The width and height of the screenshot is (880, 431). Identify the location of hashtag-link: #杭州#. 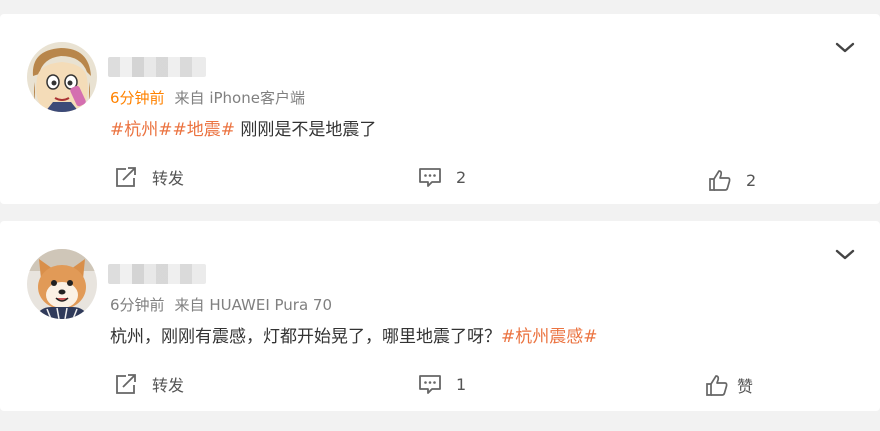
(141, 130).